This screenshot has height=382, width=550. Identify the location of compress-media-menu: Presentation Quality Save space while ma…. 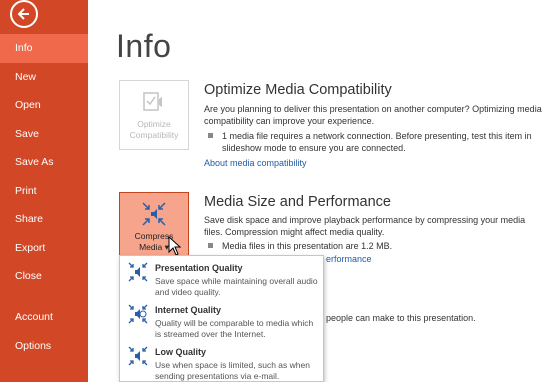
(221, 318).